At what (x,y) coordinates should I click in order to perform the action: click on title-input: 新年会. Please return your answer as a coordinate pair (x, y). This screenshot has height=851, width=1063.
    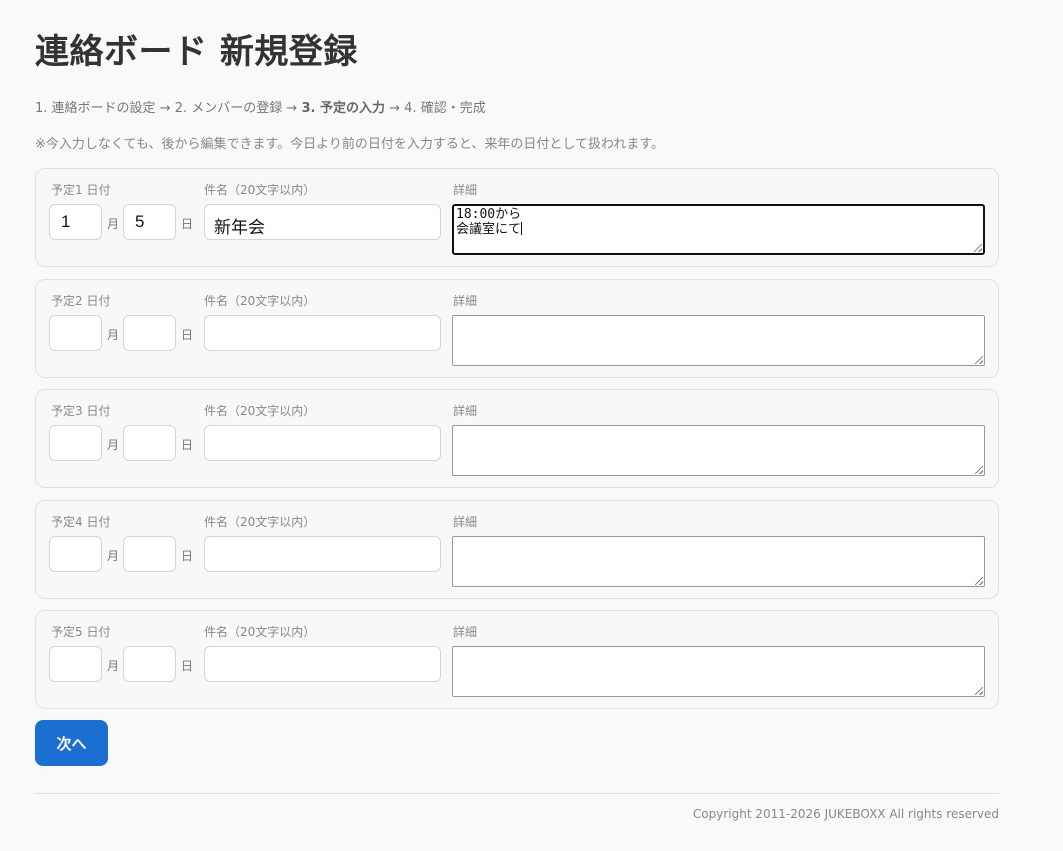
    Looking at the image, I should click on (322, 222).